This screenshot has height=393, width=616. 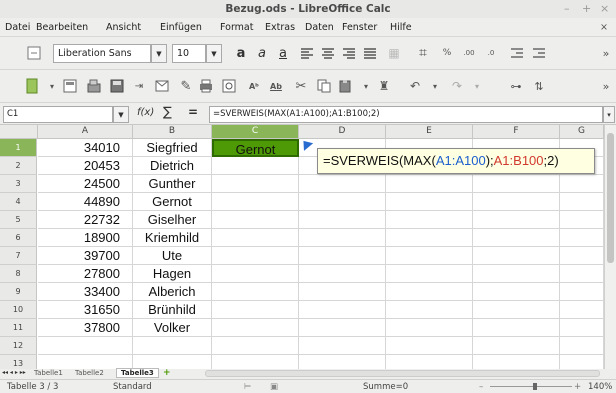 What do you see at coordinates (535, 386) in the screenshot?
I see `zoom-slider-handle` at bounding box center [535, 386].